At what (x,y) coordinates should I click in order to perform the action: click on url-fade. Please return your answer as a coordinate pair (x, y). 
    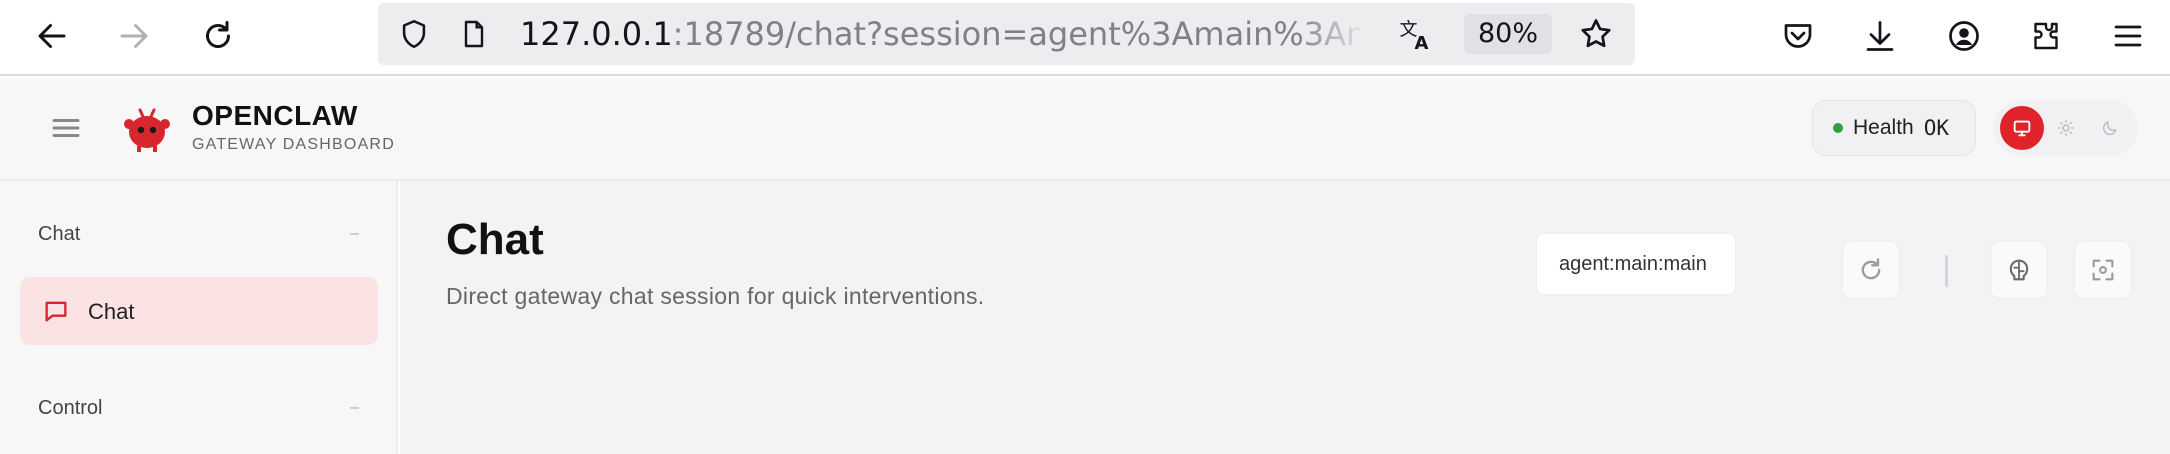
    Looking at the image, I should click on (1333, 34).